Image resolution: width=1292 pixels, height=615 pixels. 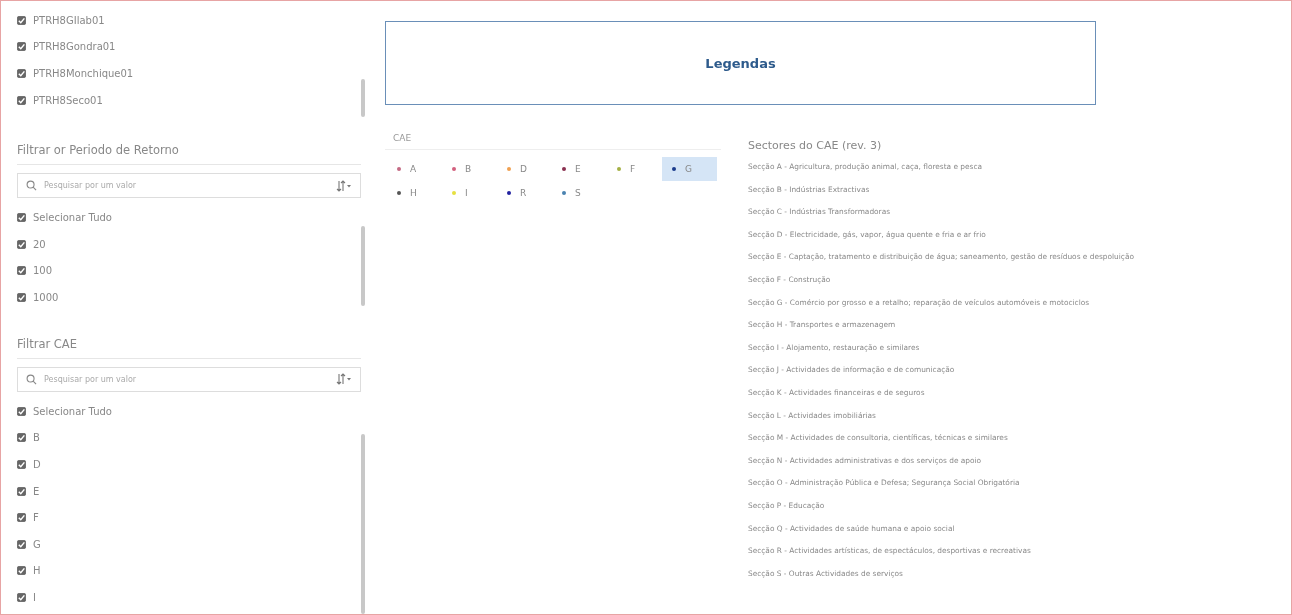 What do you see at coordinates (815, 145) in the screenshot?
I see `sectors-title: Sectores do CAE (rev. 3)` at bounding box center [815, 145].